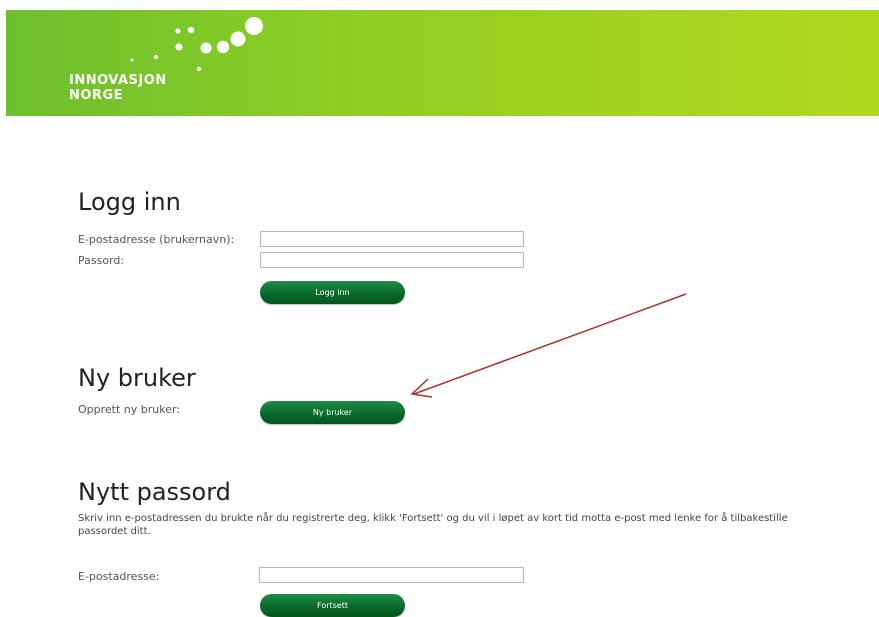  I want to click on new-password-email-label: E-postadresse:, so click(119, 576).